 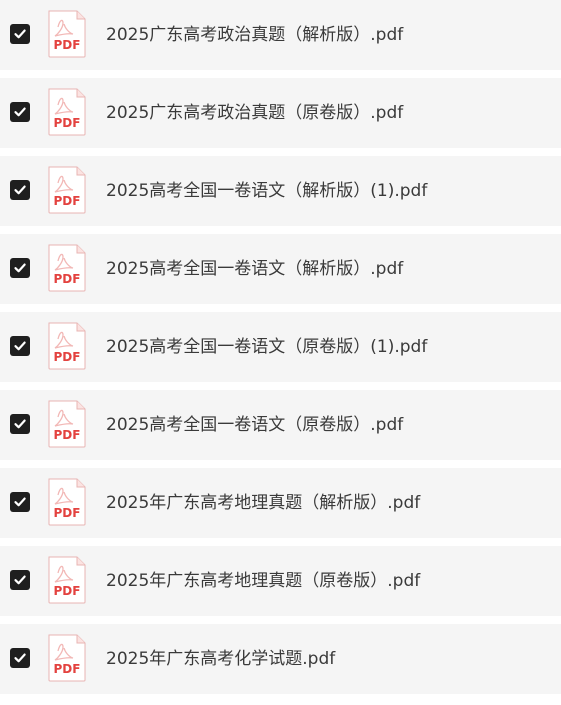 I want to click on file-name: 2025高考全国一卷语文（解析版）(1).pdf, so click(x=266, y=191).